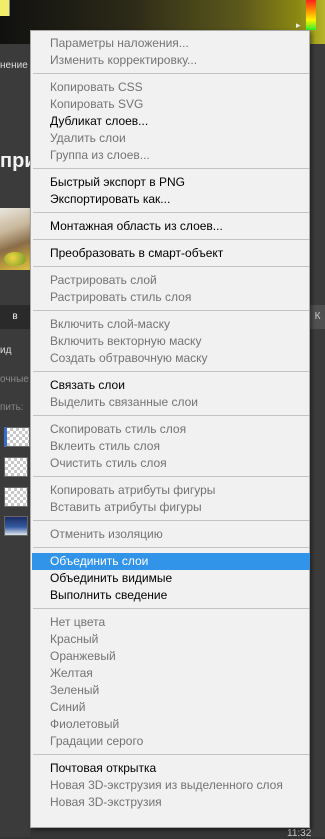 The width and height of the screenshot is (325, 839). What do you see at coordinates (15, 418) in the screenshot?
I see `left-panel-background` at bounding box center [15, 418].